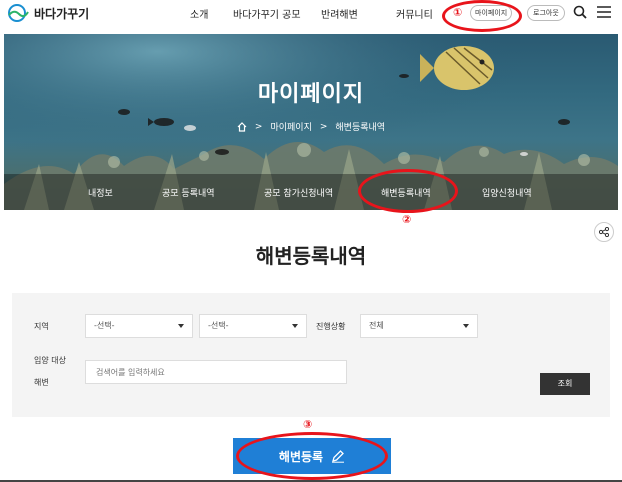  What do you see at coordinates (407, 219) in the screenshot?
I see `annotation-number-2: ②` at bounding box center [407, 219].